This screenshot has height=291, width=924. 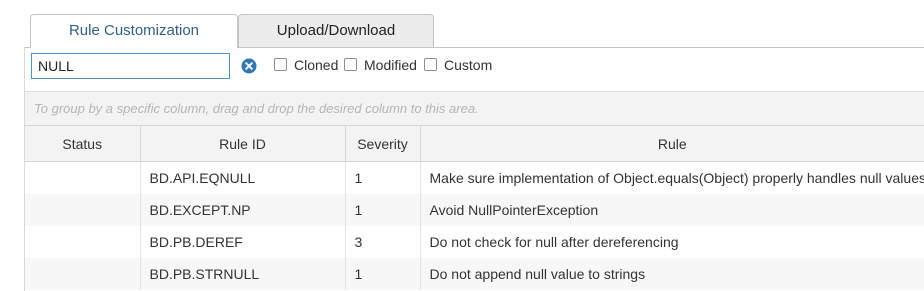 I want to click on rule-id-cell: BD.API.EQNULL, so click(x=243, y=177).